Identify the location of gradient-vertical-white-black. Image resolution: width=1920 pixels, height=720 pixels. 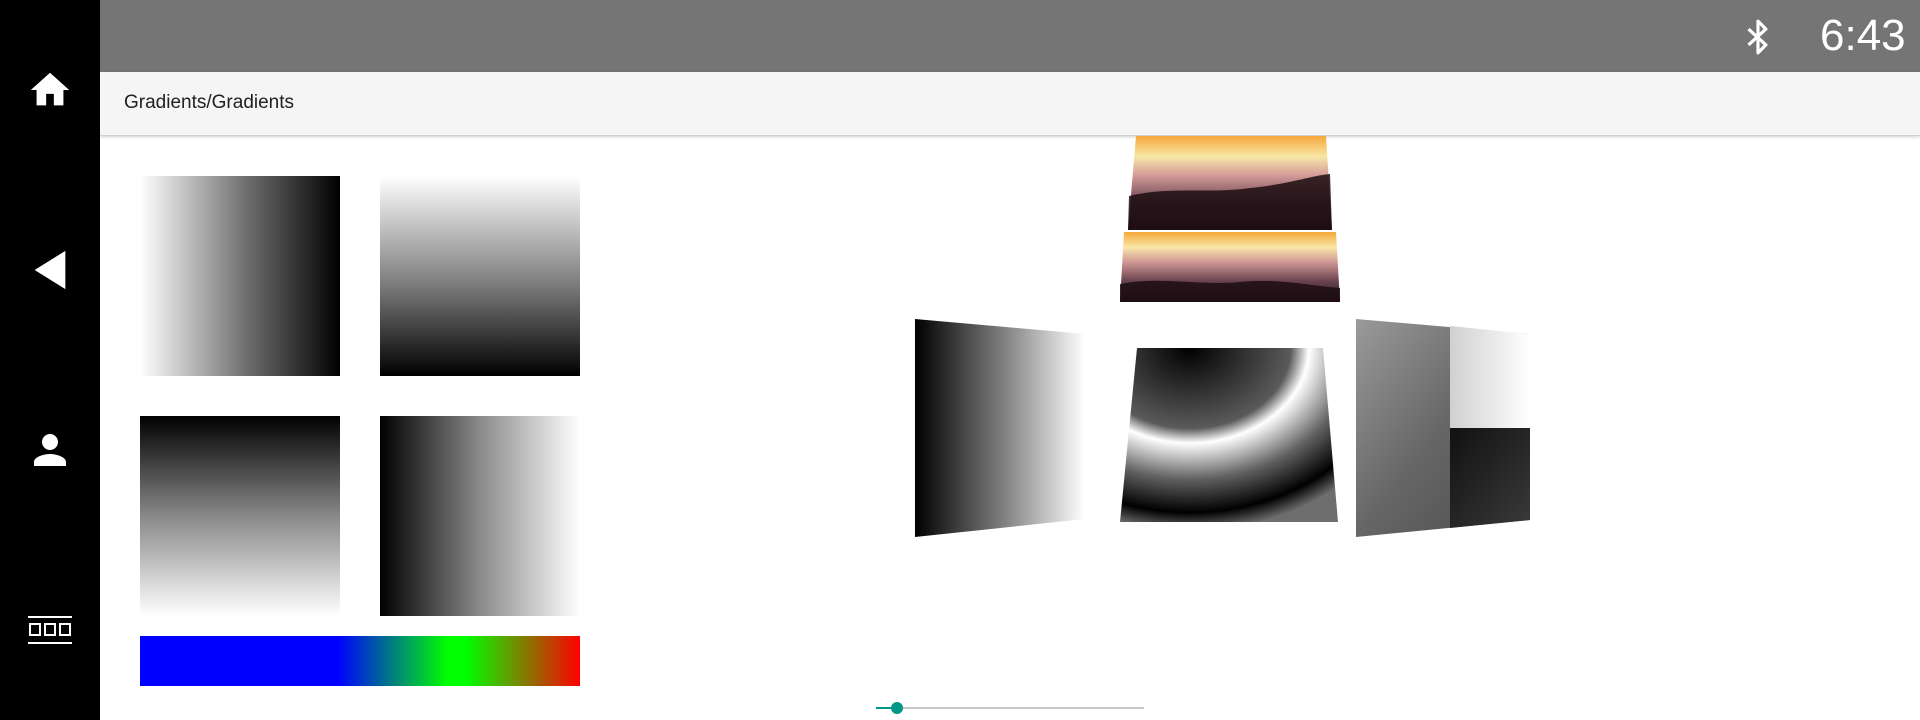
(480, 276).